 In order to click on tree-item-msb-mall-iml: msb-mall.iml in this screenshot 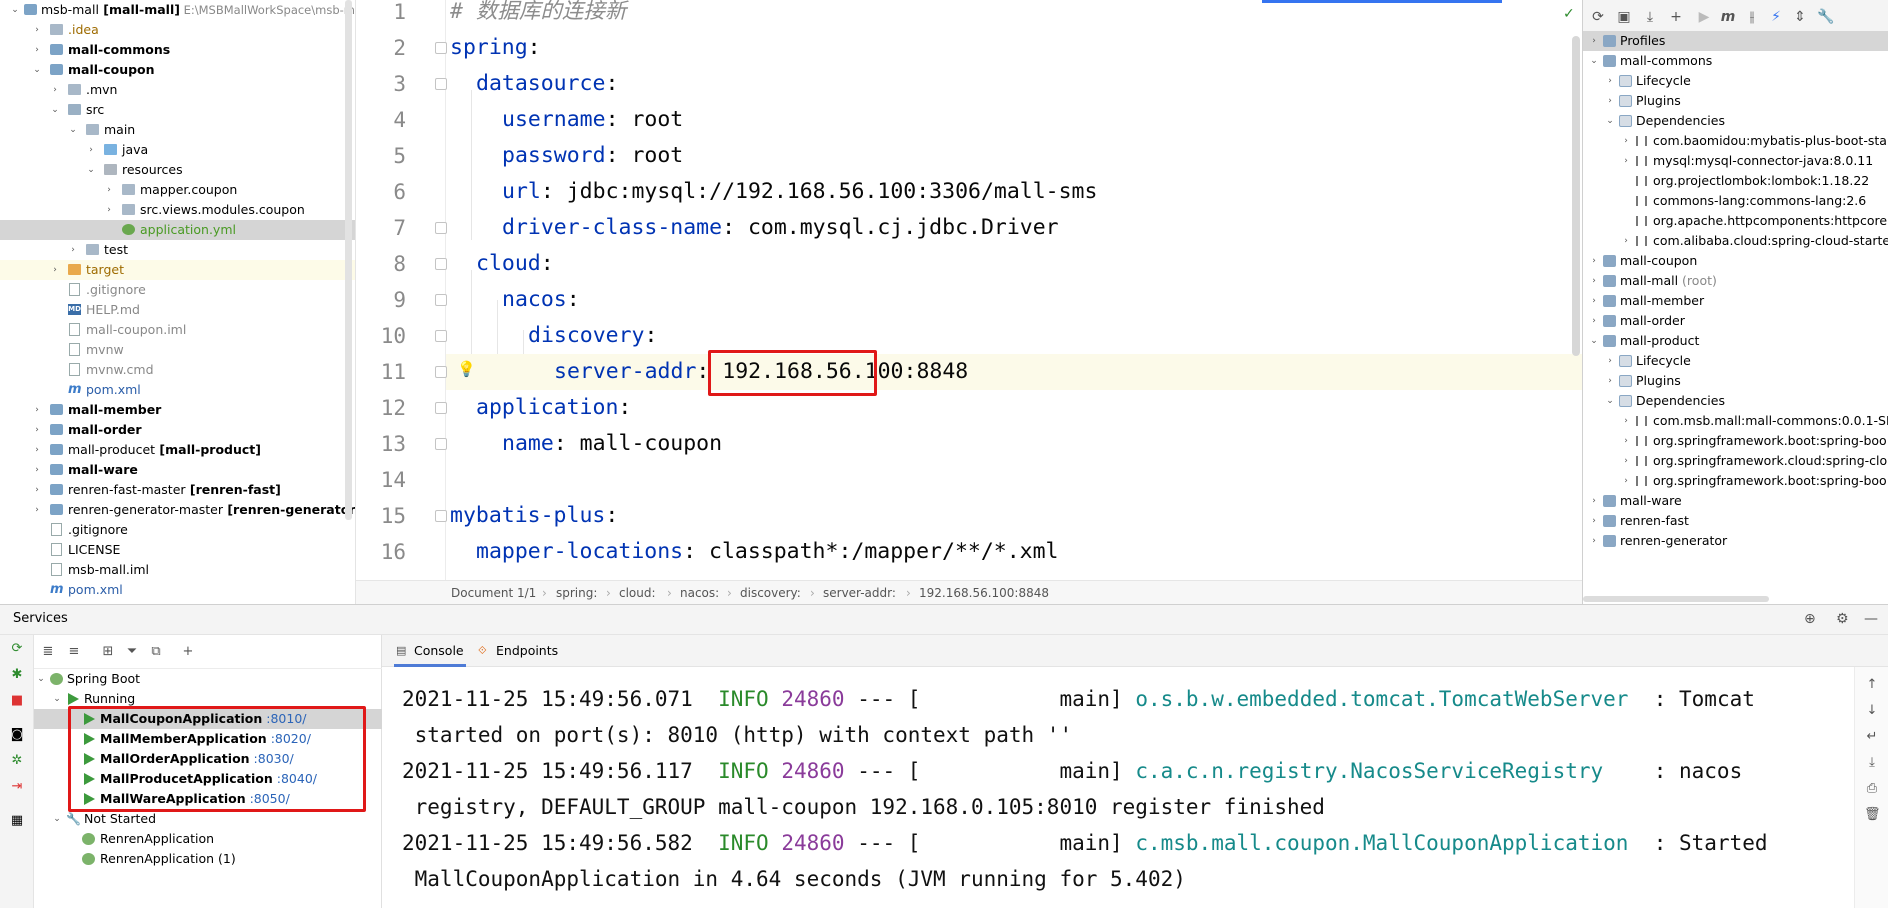, I will do `click(177, 570)`.